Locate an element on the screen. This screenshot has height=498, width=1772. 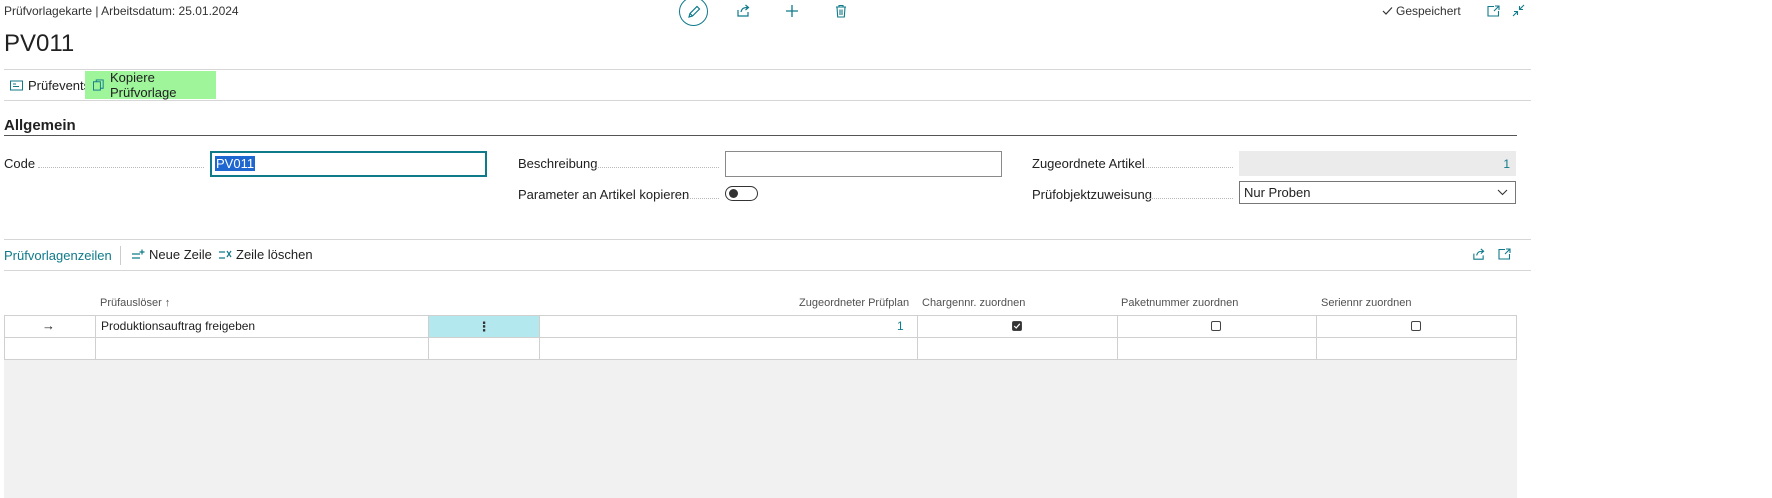
prufevents-action: Prüfevents is located at coordinates (50, 85).